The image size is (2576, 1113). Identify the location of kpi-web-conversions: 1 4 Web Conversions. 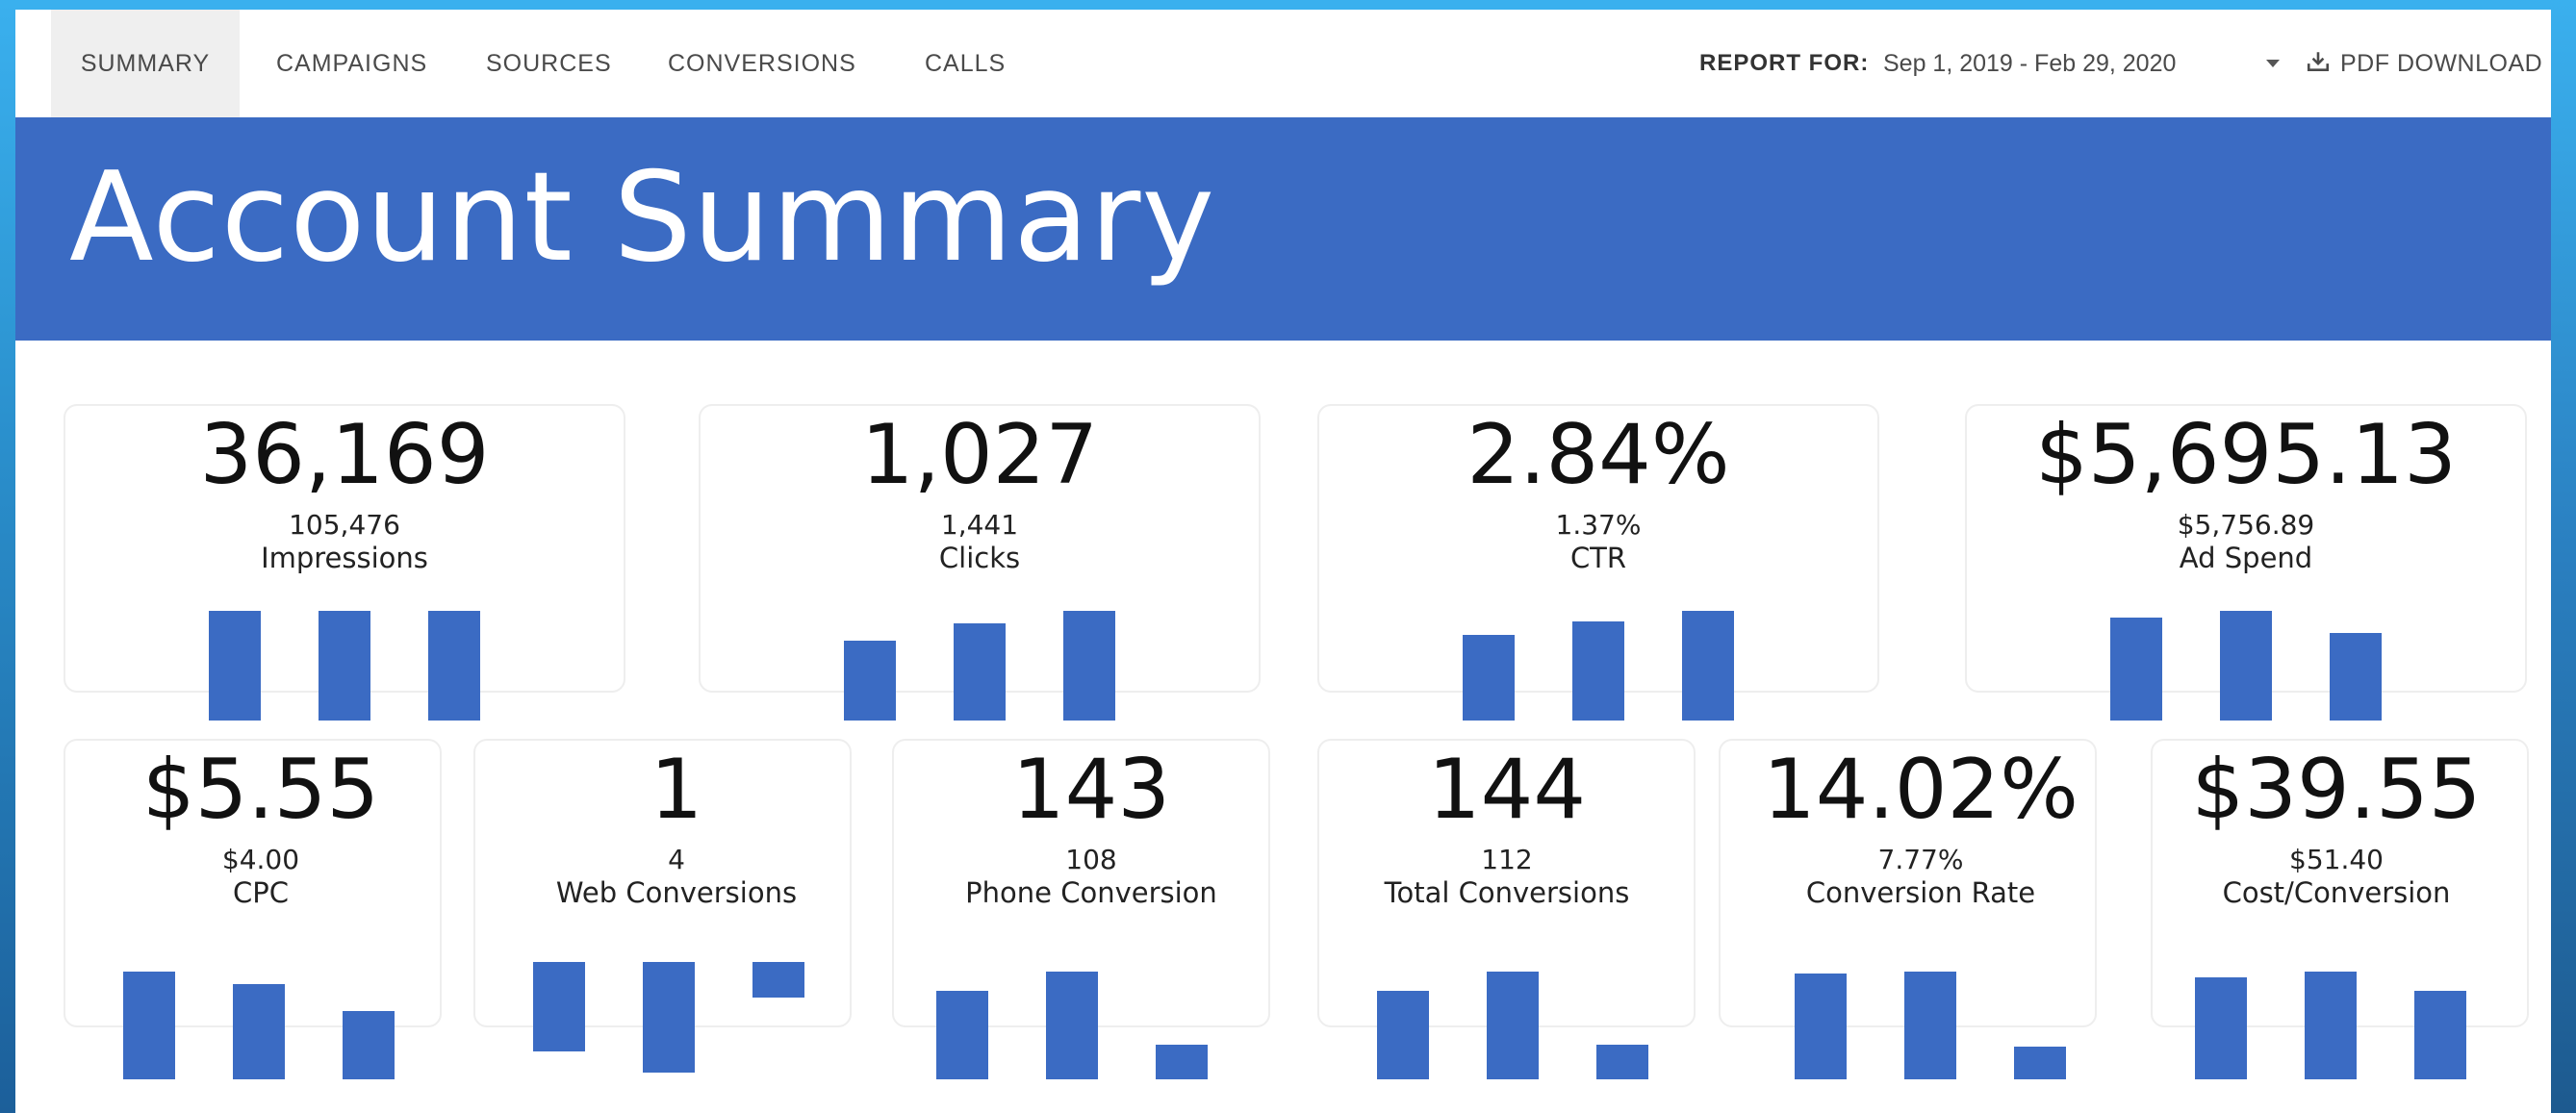
(676, 829).